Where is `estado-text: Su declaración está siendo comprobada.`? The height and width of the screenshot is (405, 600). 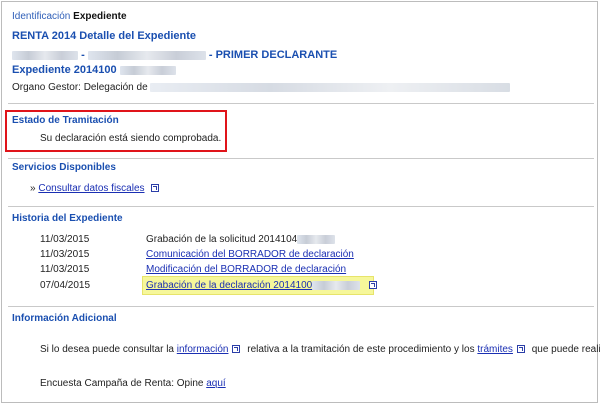
estado-text: Su declaración está siendo comprobada. is located at coordinates (131, 138).